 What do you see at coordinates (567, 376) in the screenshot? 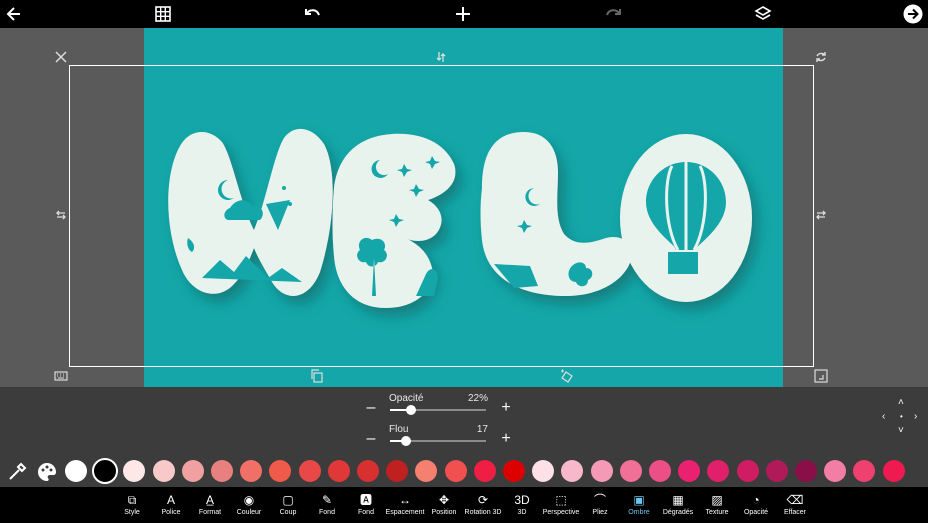
I see `transform-icon` at bounding box center [567, 376].